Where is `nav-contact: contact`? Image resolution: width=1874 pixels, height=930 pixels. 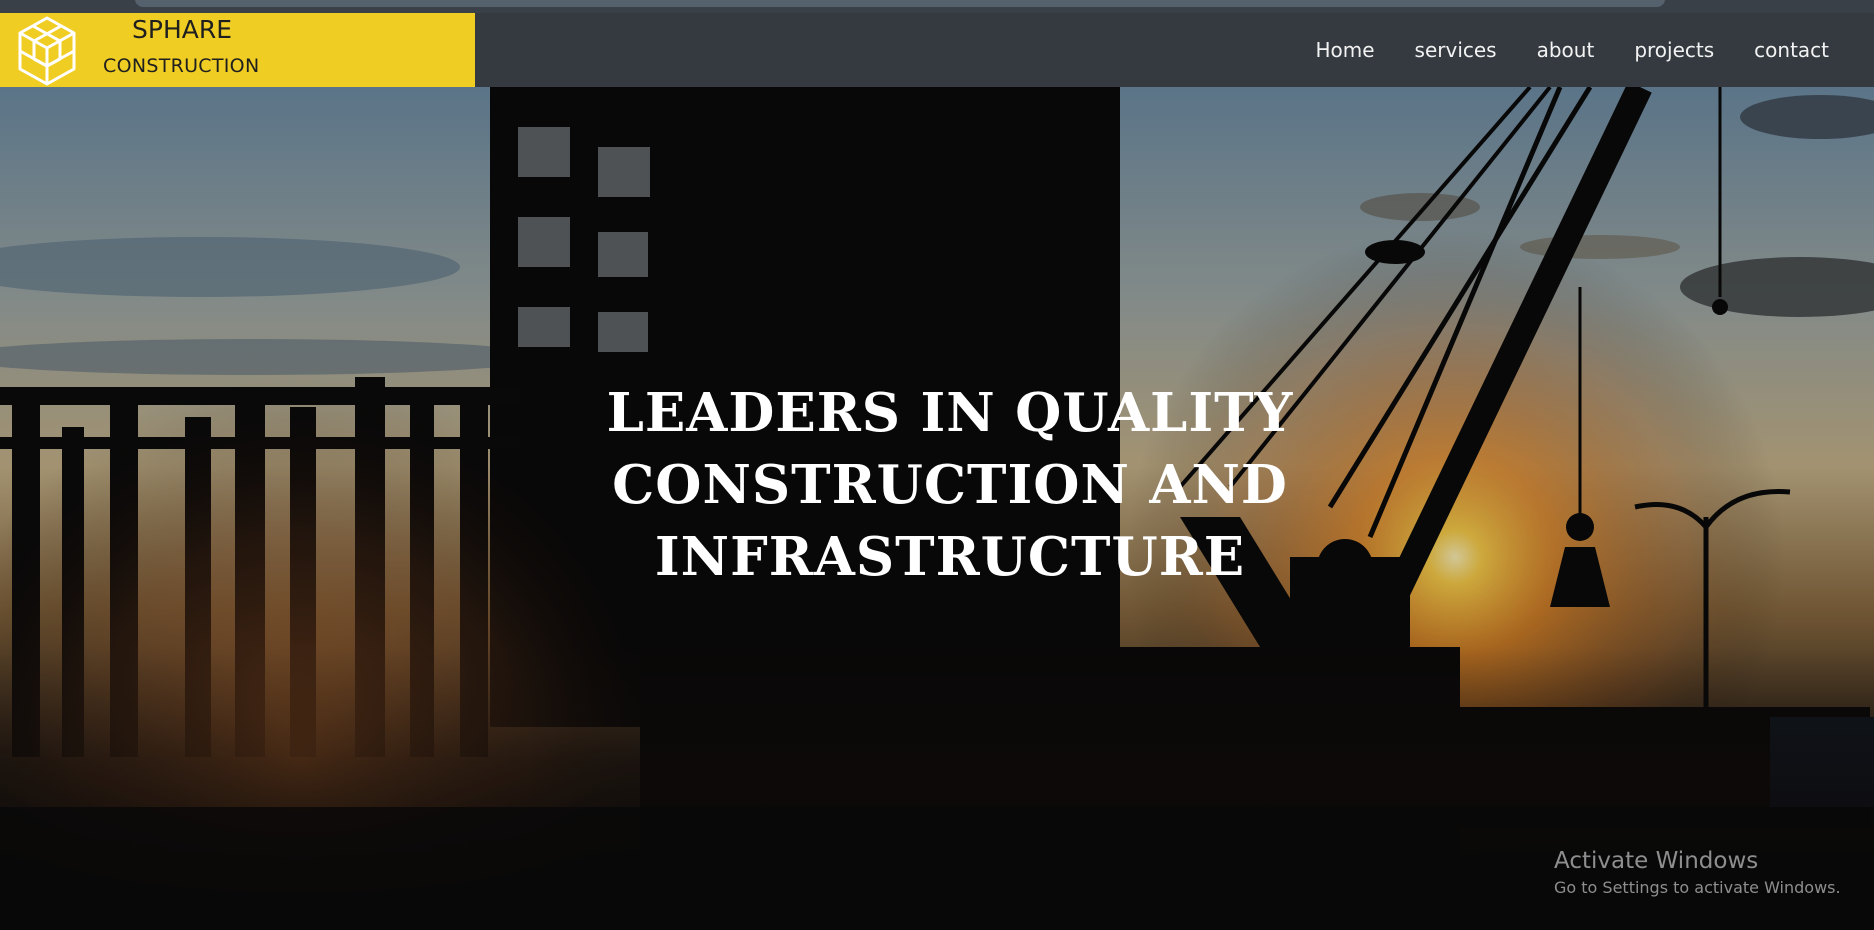 nav-contact: contact is located at coordinates (1791, 50).